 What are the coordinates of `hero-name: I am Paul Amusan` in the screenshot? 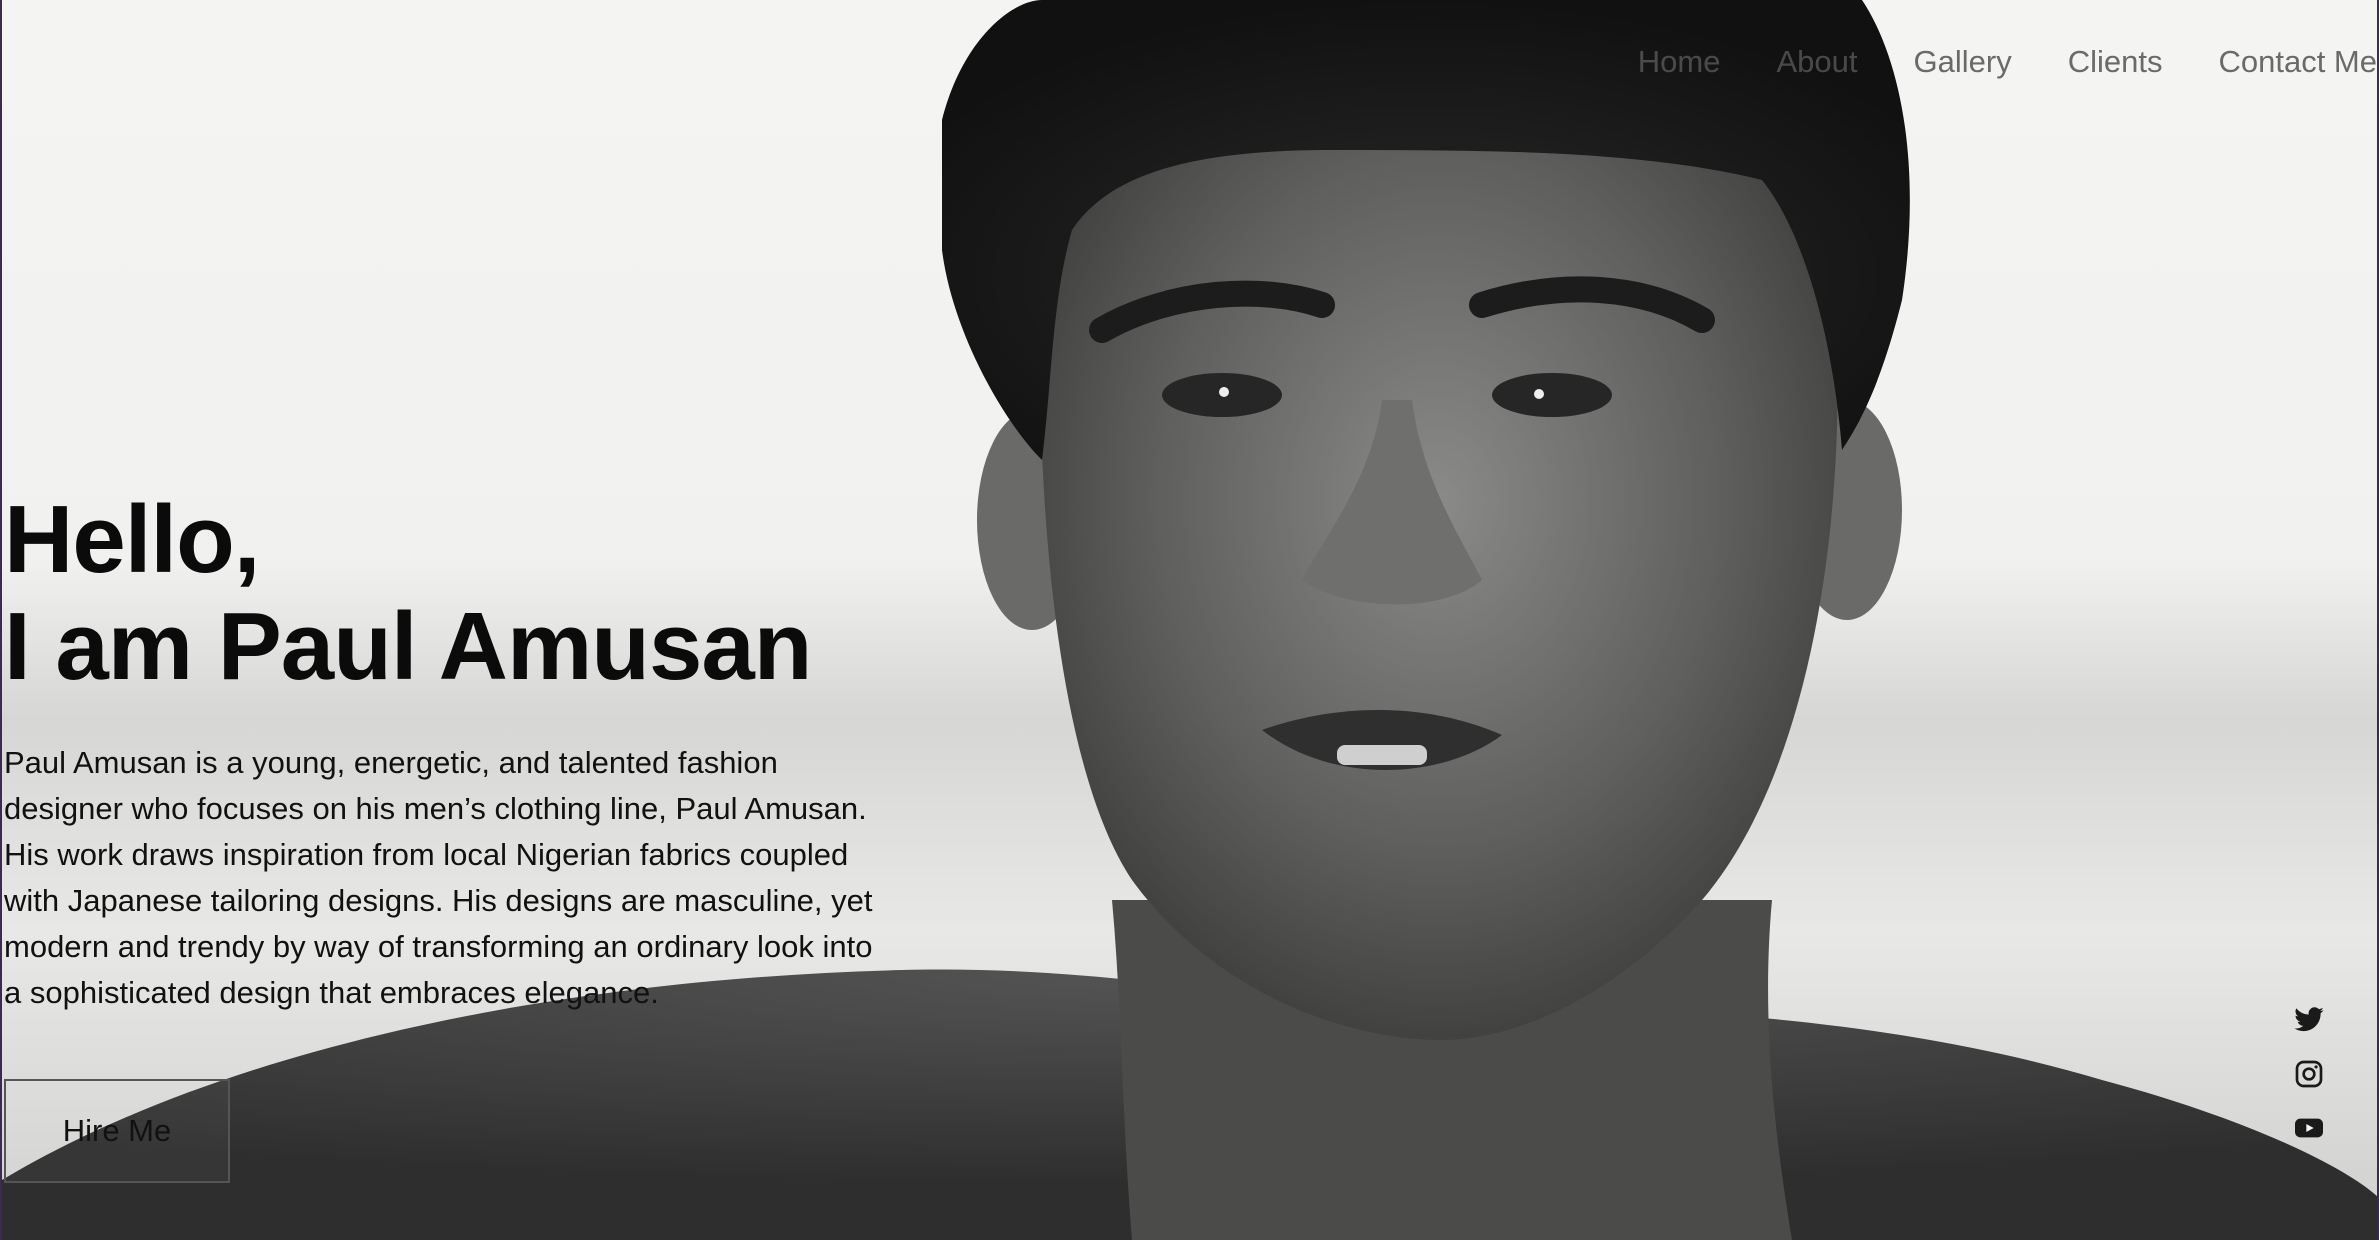 It's located at (408, 646).